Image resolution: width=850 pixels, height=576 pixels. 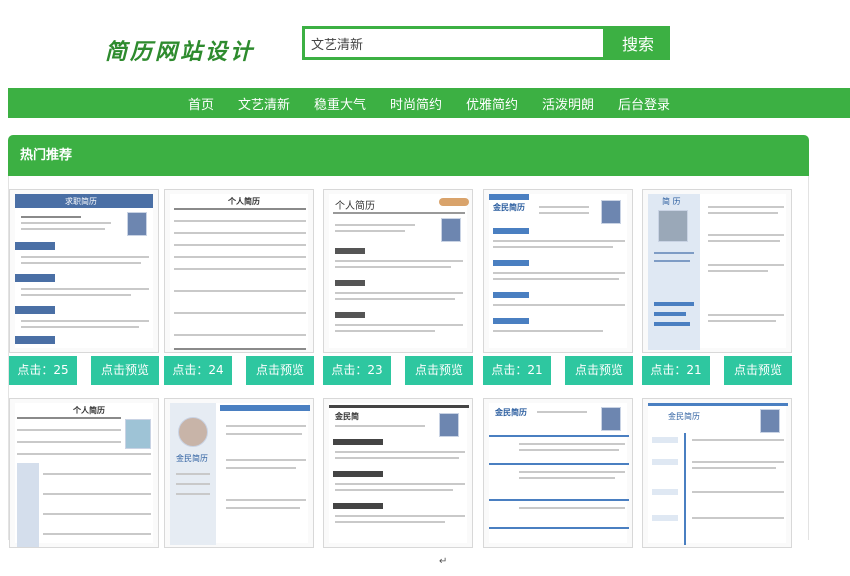 What do you see at coordinates (717, 271) in the screenshot?
I see `resume-thumbnail: 简 历` at bounding box center [717, 271].